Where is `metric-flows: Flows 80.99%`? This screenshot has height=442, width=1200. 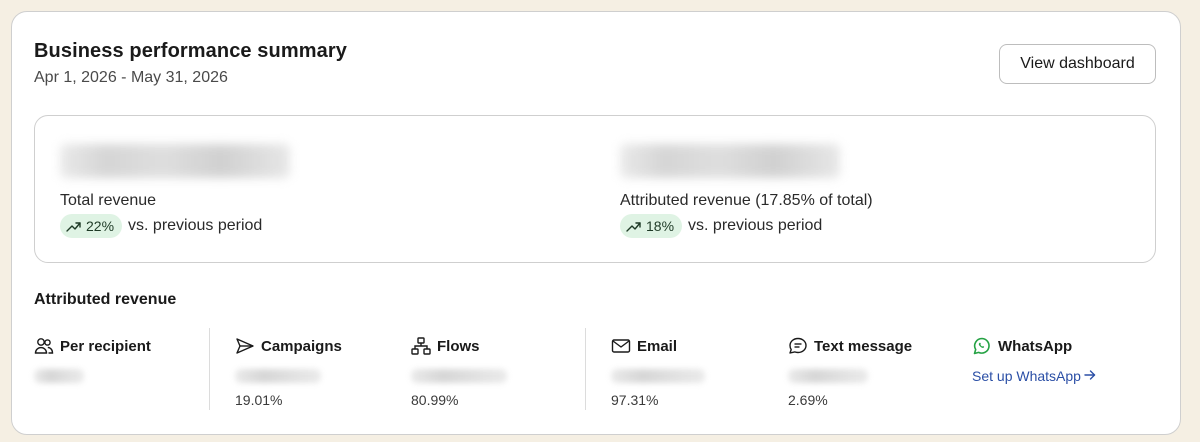 metric-flows: Flows 80.99% is located at coordinates (459, 372).